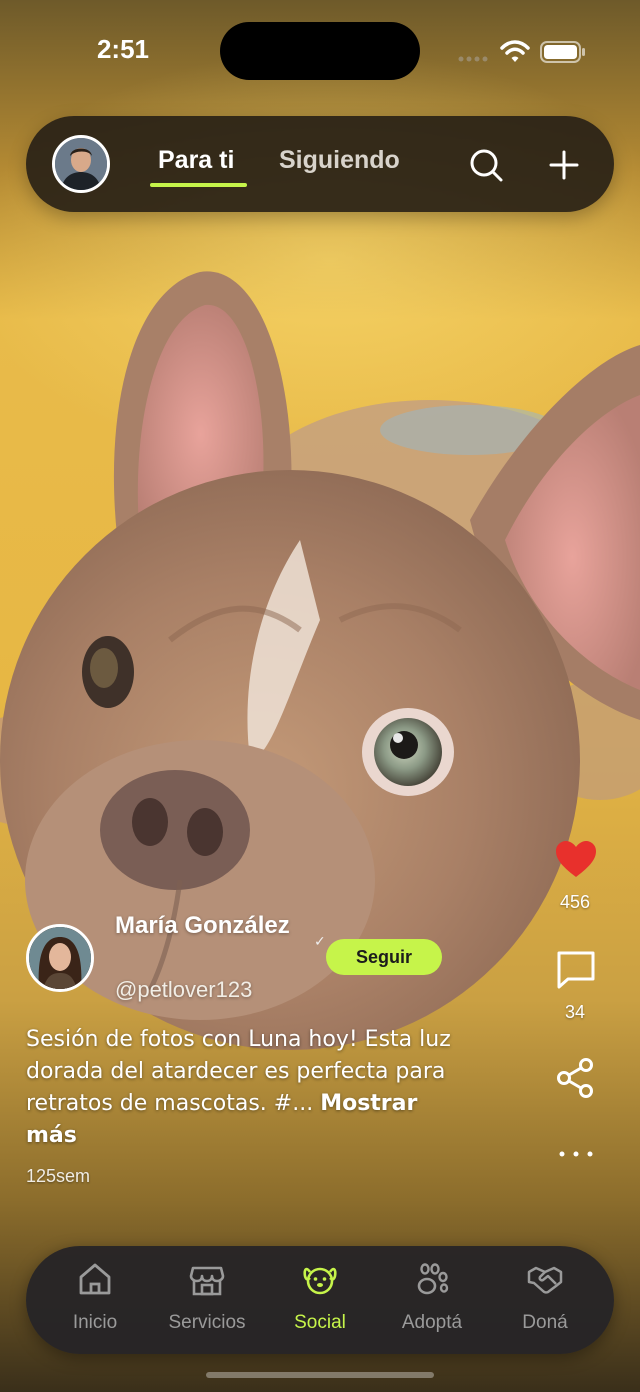 This screenshot has height=1392, width=640. Describe the element at coordinates (576, 860) in the screenshot. I see `like-heart-icon` at that location.